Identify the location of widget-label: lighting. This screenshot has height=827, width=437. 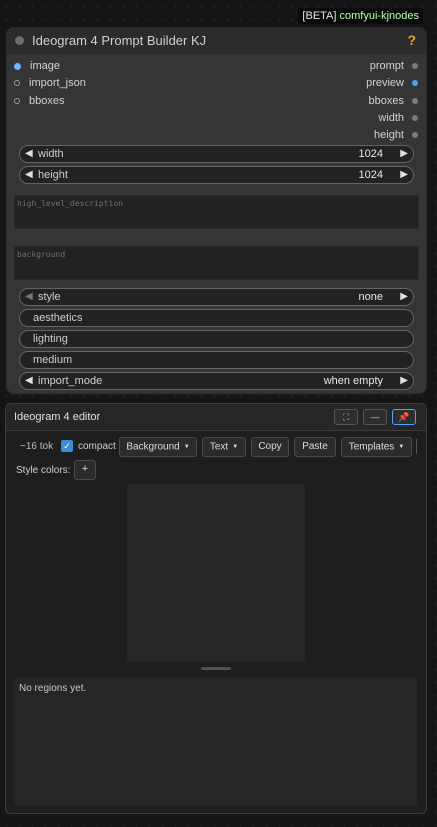
(50, 339).